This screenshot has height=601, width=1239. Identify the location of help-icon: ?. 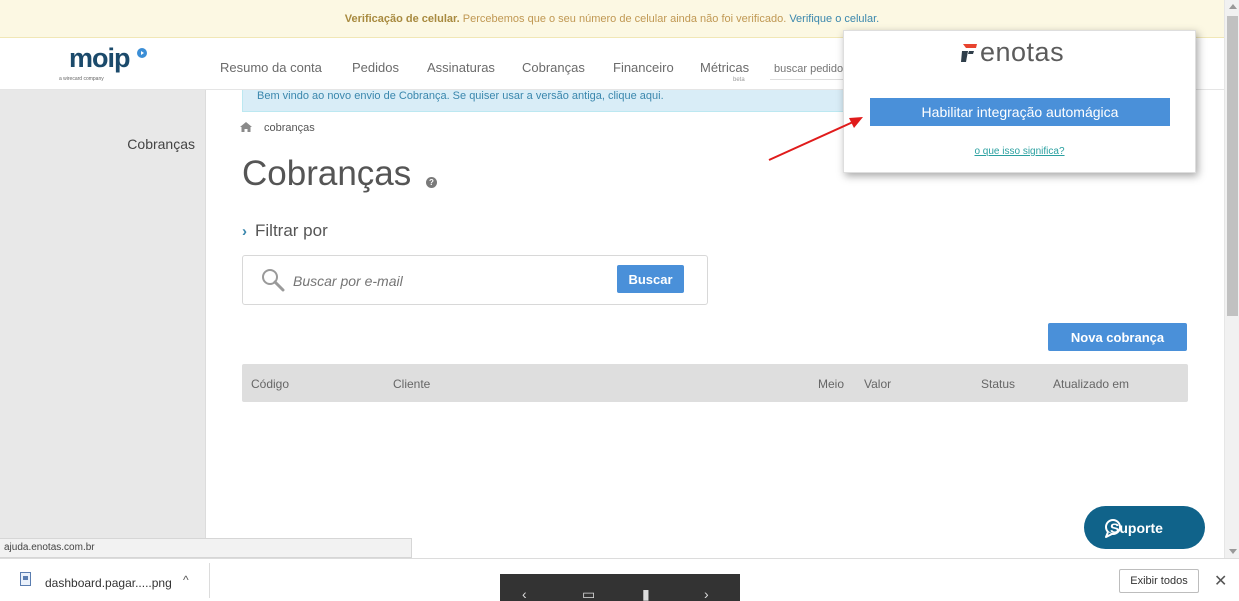
(431, 182).